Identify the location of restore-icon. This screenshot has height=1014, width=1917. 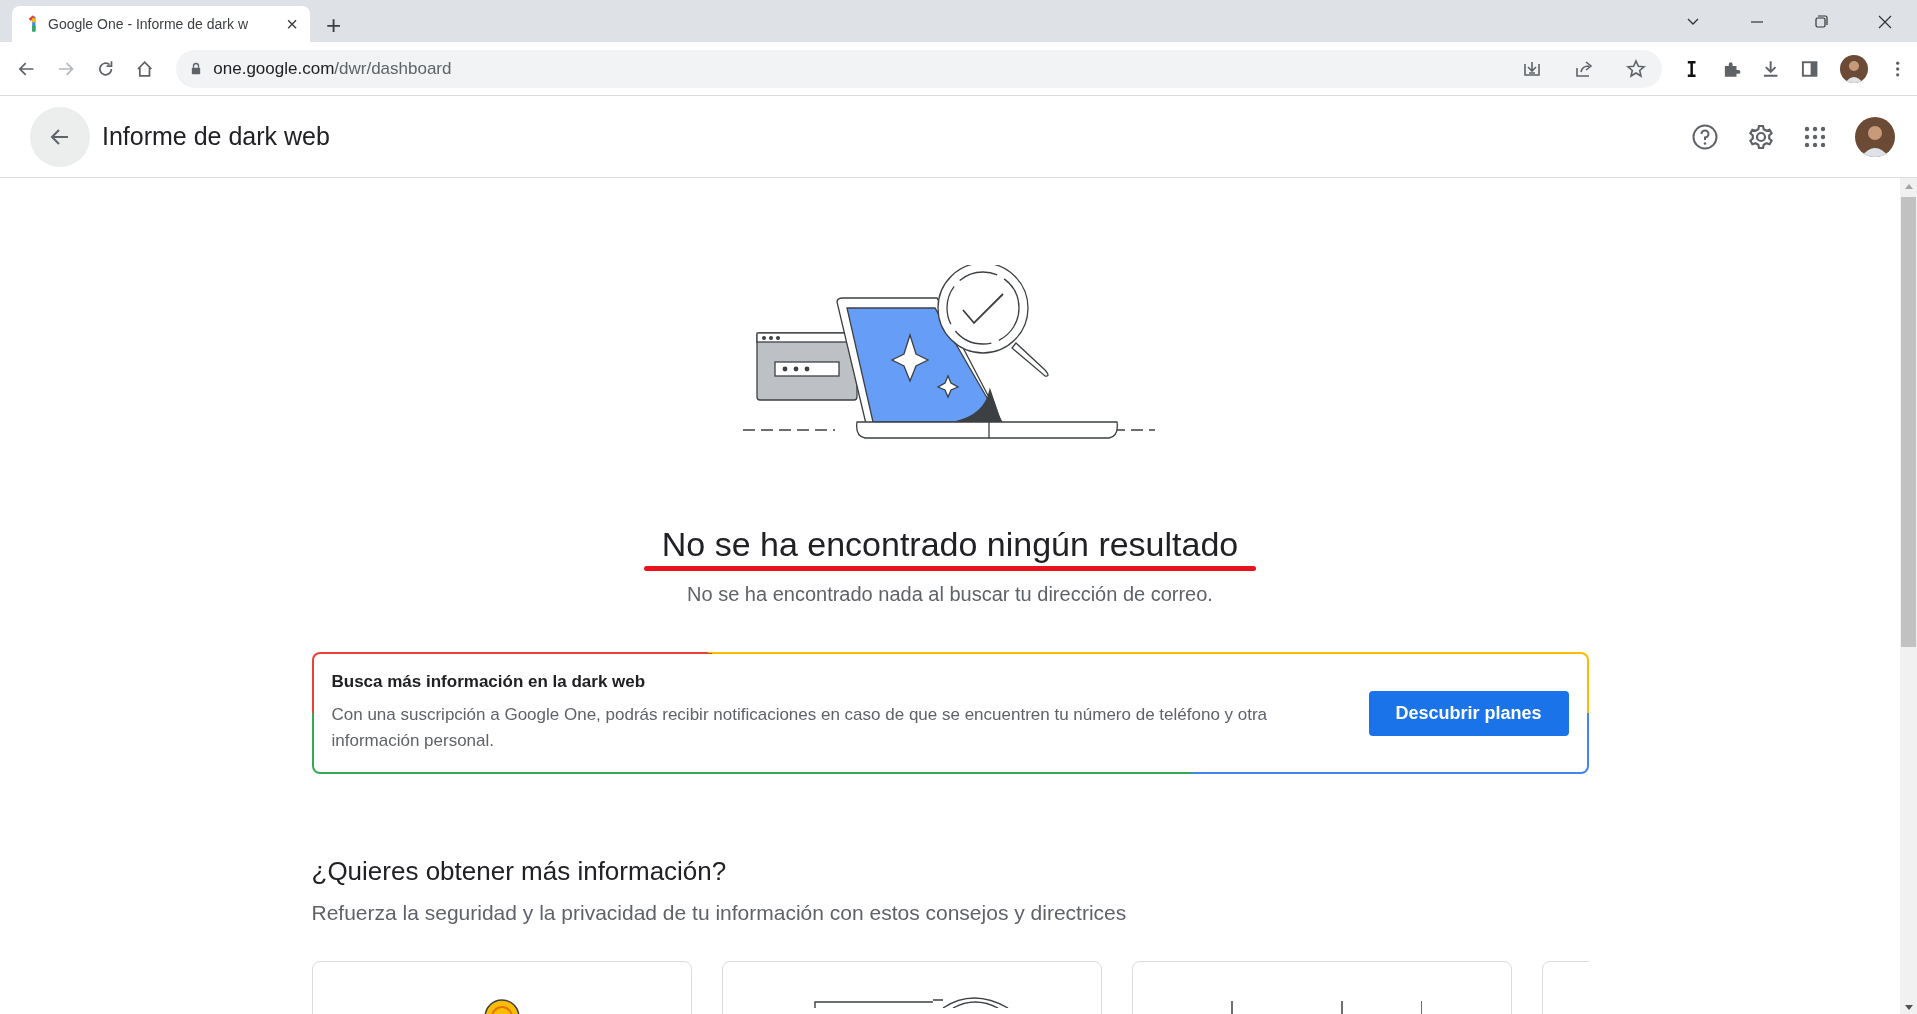
(1821, 22).